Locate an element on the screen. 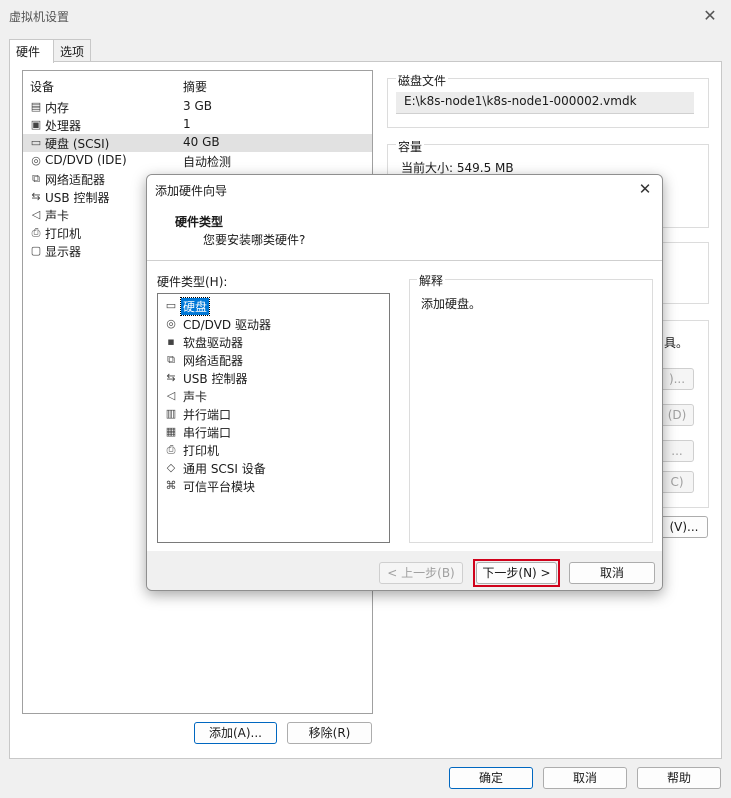 Image resolution: width=731 pixels, height=798 pixels. hardware-type-item: ⌘ 可信平台模块 is located at coordinates (273, 486).